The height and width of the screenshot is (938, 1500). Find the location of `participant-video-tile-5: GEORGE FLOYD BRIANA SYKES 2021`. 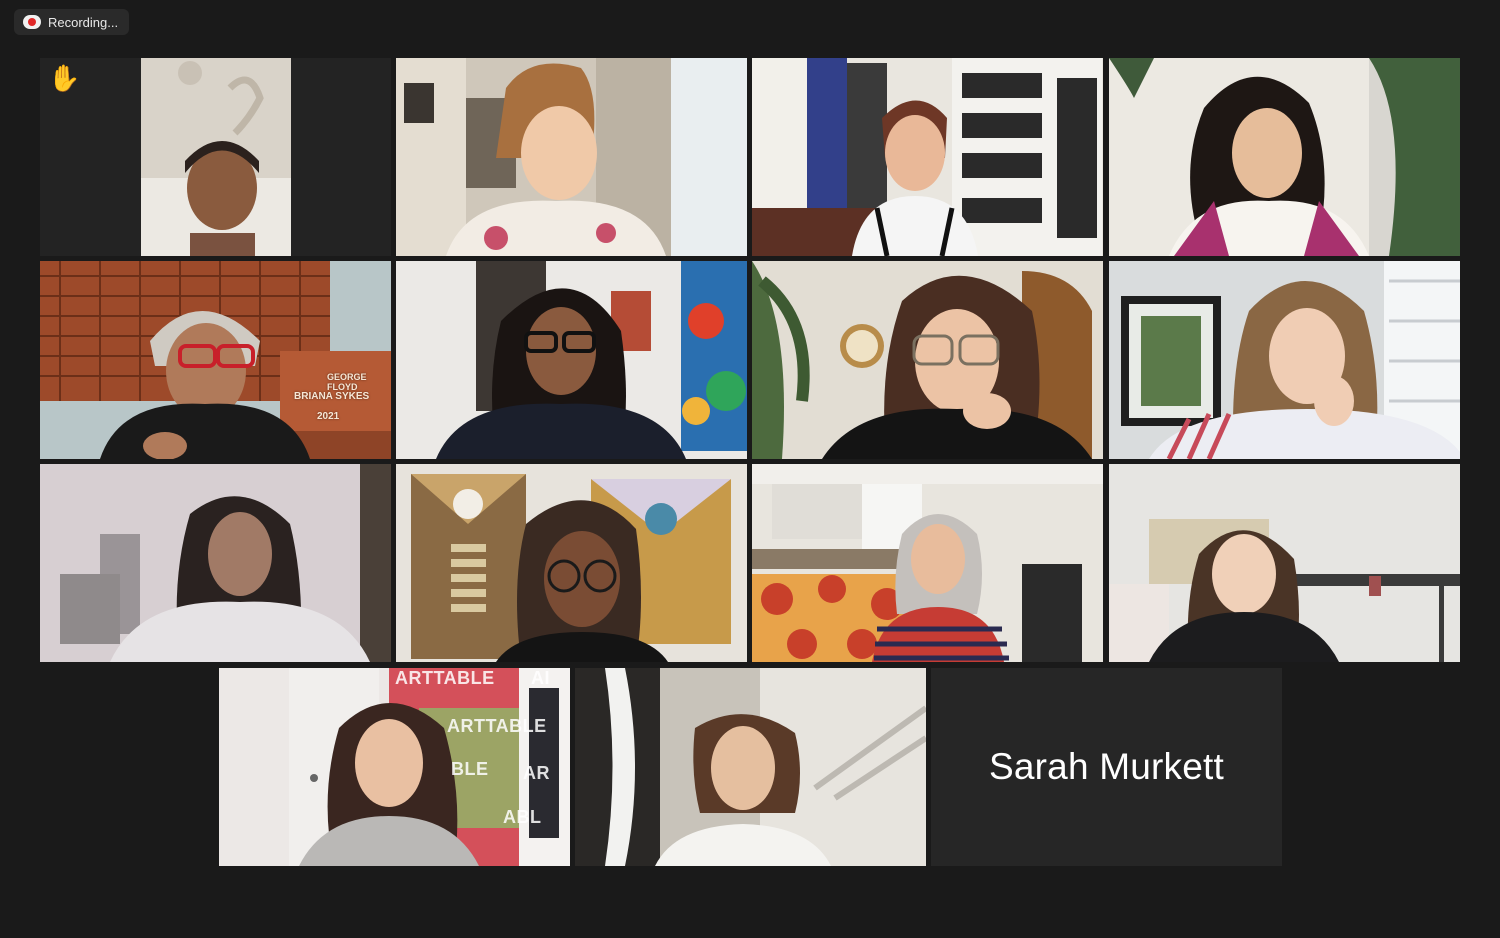

participant-video-tile-5: GEORGE FLOYD BRIANA SYKES 2021 is located at coordinates (215, 360).